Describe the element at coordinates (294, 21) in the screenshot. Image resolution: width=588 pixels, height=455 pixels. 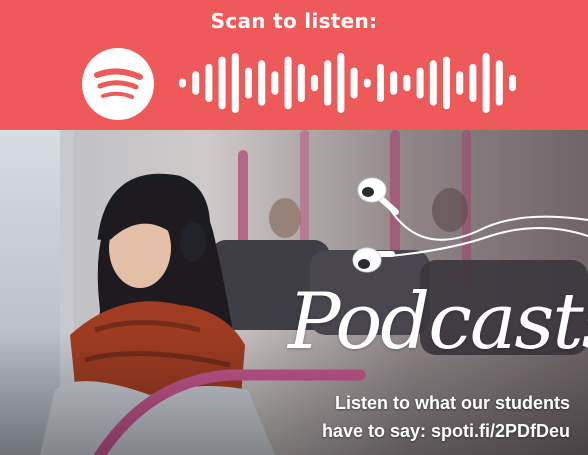
I see `scan-label: Scan to listen:` at that location.